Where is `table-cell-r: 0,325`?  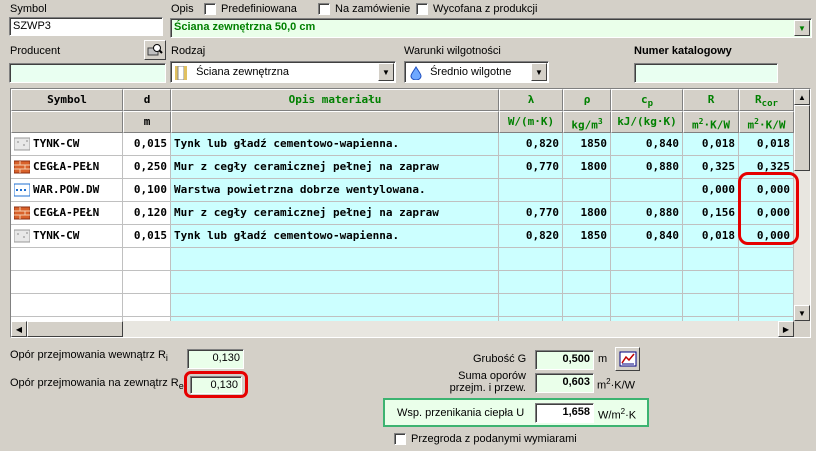 table-cell-r: 0,325 is located at coordinates (711, 167).